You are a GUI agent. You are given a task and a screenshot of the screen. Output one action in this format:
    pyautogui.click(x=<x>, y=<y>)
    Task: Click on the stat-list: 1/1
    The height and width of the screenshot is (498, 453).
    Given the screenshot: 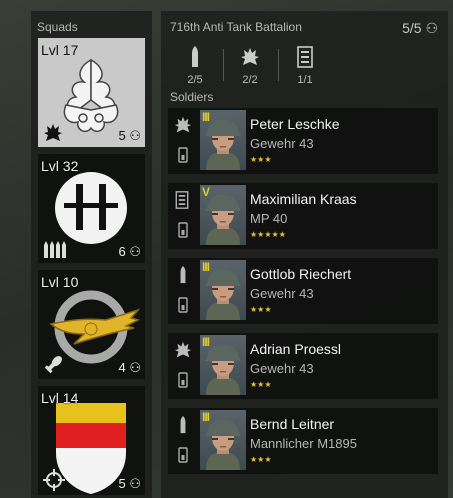 What is the action you would take?
    pyautogui.click(x=305, y=65)
    